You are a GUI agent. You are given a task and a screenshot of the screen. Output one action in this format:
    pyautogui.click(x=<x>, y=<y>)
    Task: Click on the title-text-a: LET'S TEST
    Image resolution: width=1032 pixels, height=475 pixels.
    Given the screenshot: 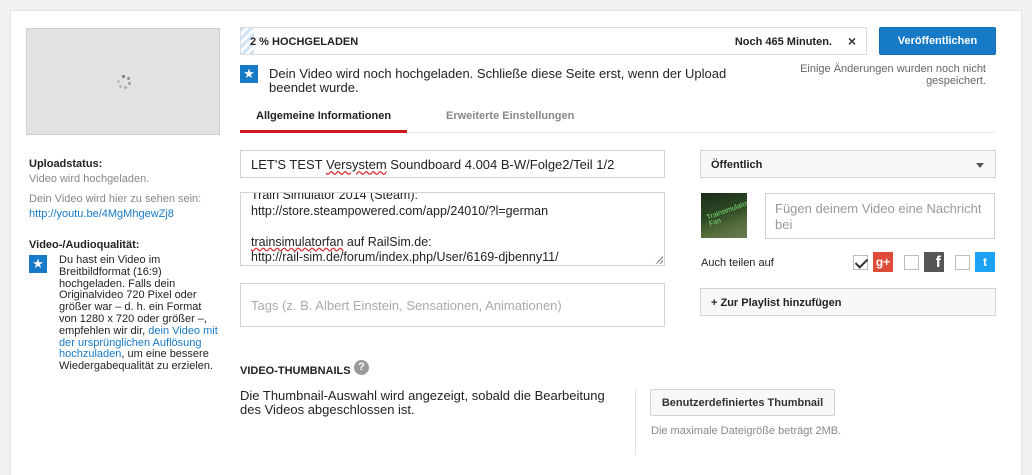 What is the action you would take?
    pyautogui.click(x=288, y=164)
    